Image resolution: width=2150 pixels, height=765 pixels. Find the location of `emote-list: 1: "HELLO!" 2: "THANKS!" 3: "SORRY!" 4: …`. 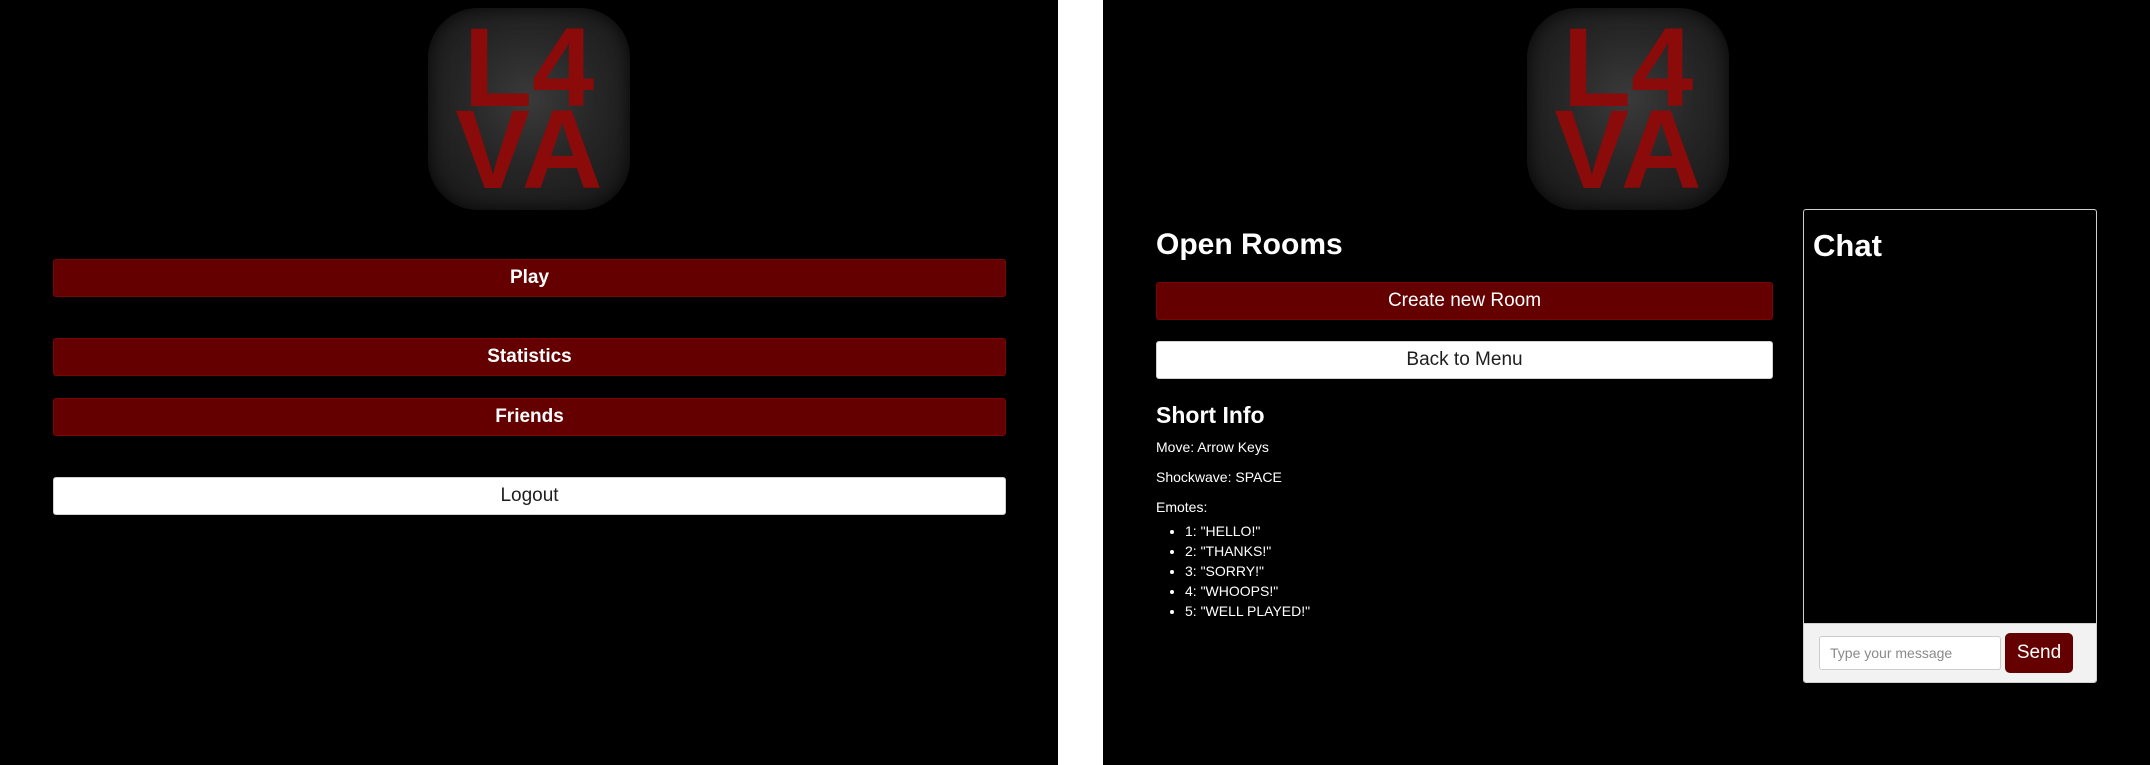

emote-list: 1: "HELLO!" 2: "THANKS!" 3: "SORRY!" 4: … is located at coordinates (1226, 571).